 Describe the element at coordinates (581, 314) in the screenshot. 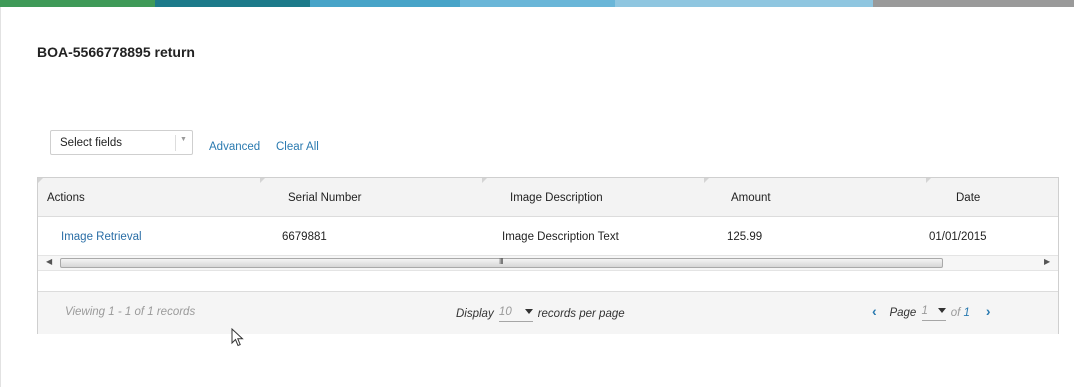

I see `records-per-page-label: records per page` at that location.